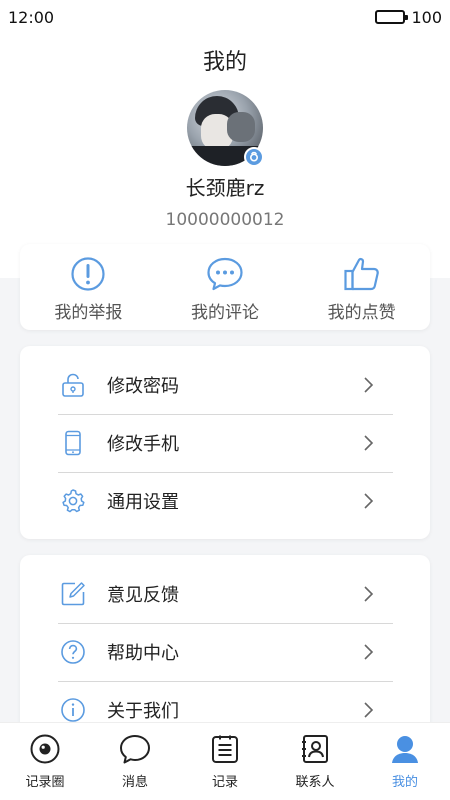  I want to click on feedback-label: 意见反馈, so click(143, 595).